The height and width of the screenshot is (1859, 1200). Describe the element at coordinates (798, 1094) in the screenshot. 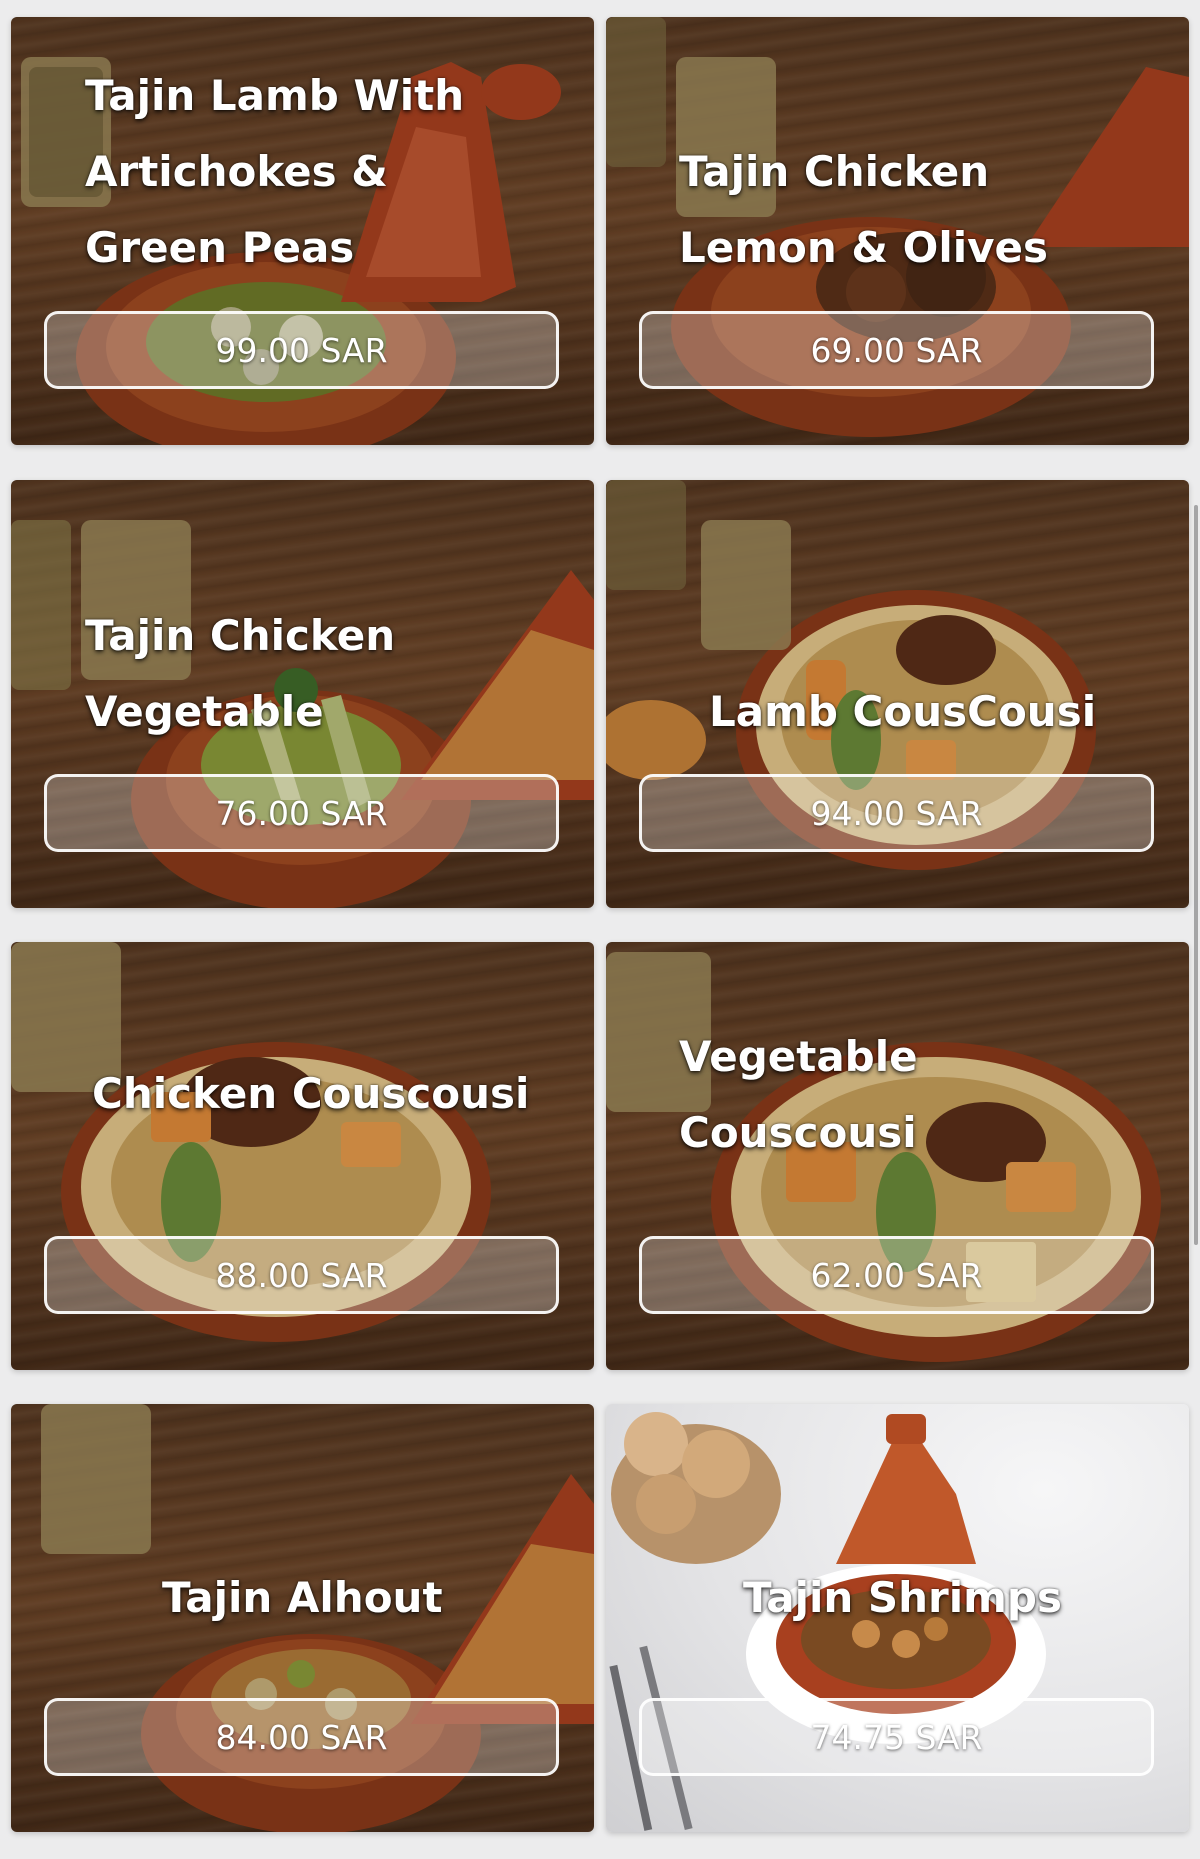

I see `item-title: Vegetable Couscousi` at that location.